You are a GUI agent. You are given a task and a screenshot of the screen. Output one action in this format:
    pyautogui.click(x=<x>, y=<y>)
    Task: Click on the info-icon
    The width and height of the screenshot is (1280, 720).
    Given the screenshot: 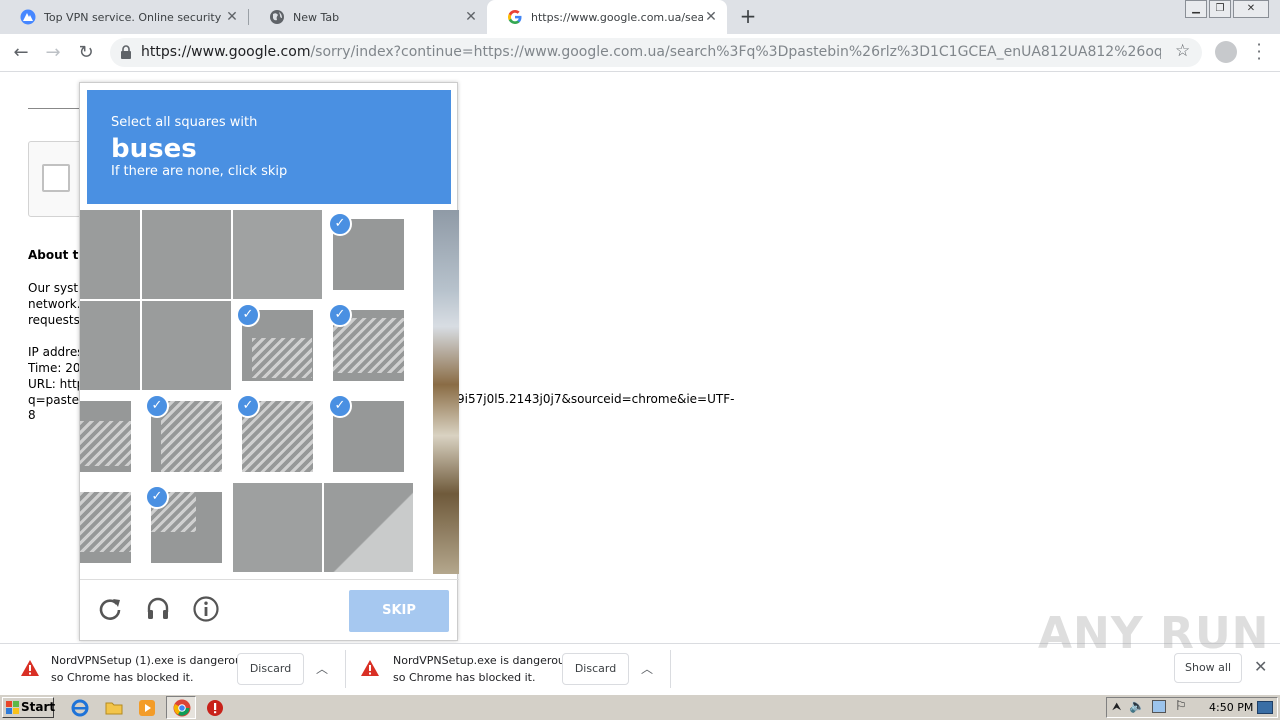 What is the action you would take?
    pyautogui.click(x=206, y=609)
    